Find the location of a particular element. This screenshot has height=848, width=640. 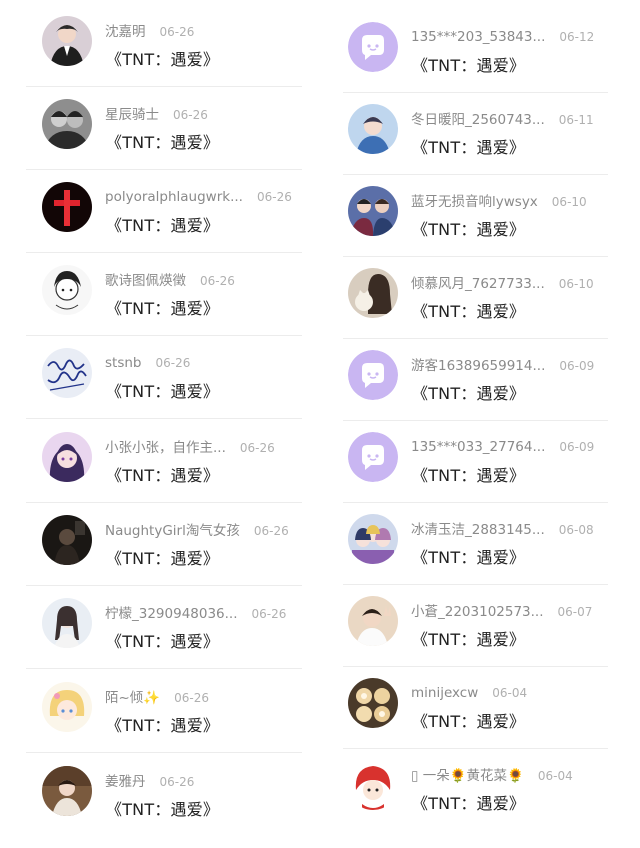

username: 沈嘉明 is located at coordinates (125, 32).